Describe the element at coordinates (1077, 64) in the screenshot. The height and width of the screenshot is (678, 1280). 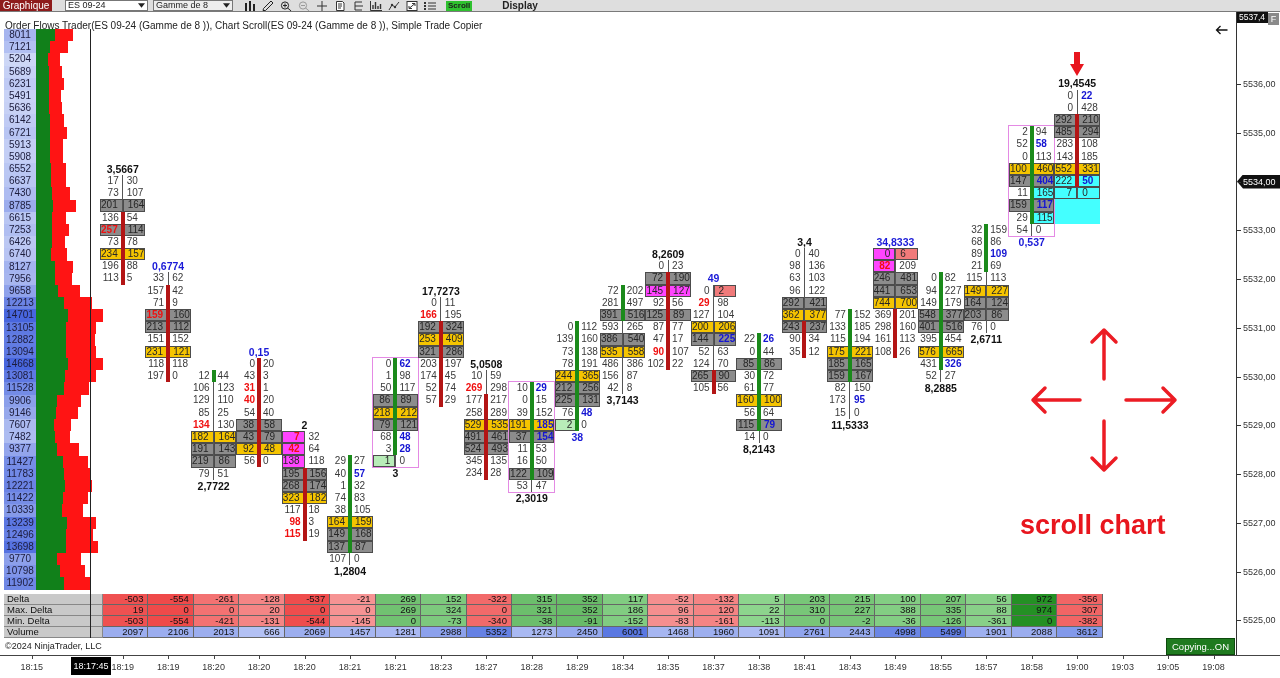
I see `down-arrow-icon` at that location.